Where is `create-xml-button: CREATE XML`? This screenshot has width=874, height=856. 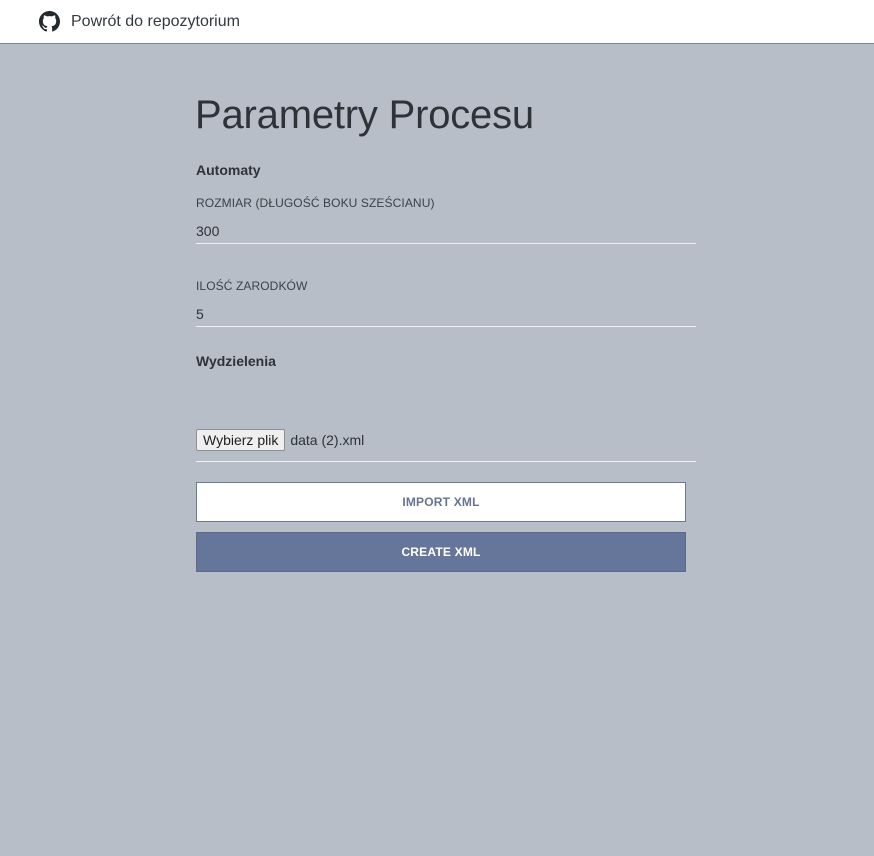 create-xml-button: CREATE XML is located at coordinates (441, 552).